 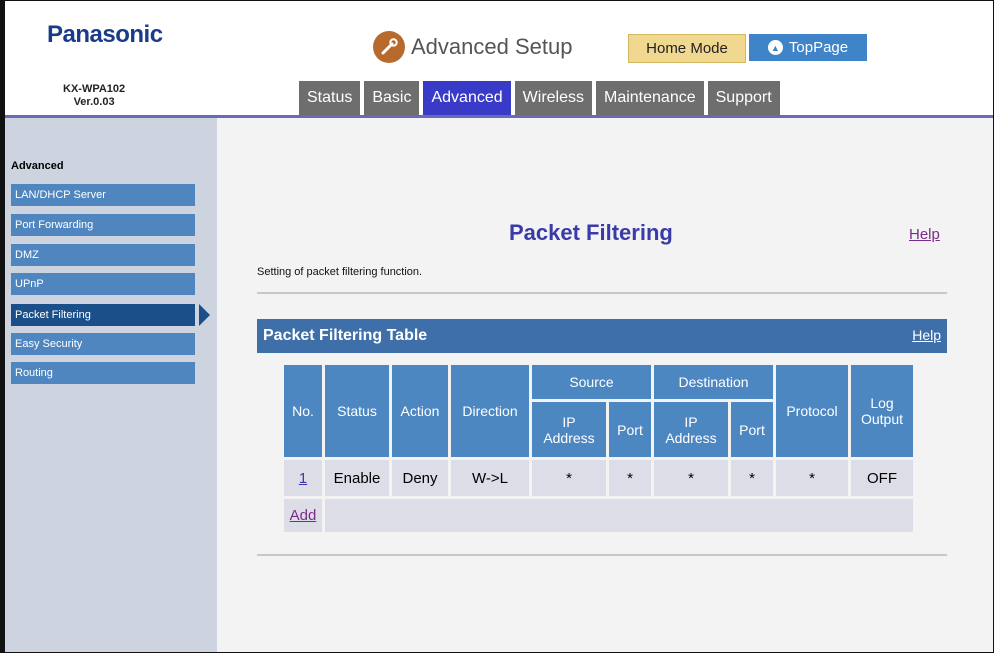 I want to click on col-source-port: Port, so click(x=630, y=429).